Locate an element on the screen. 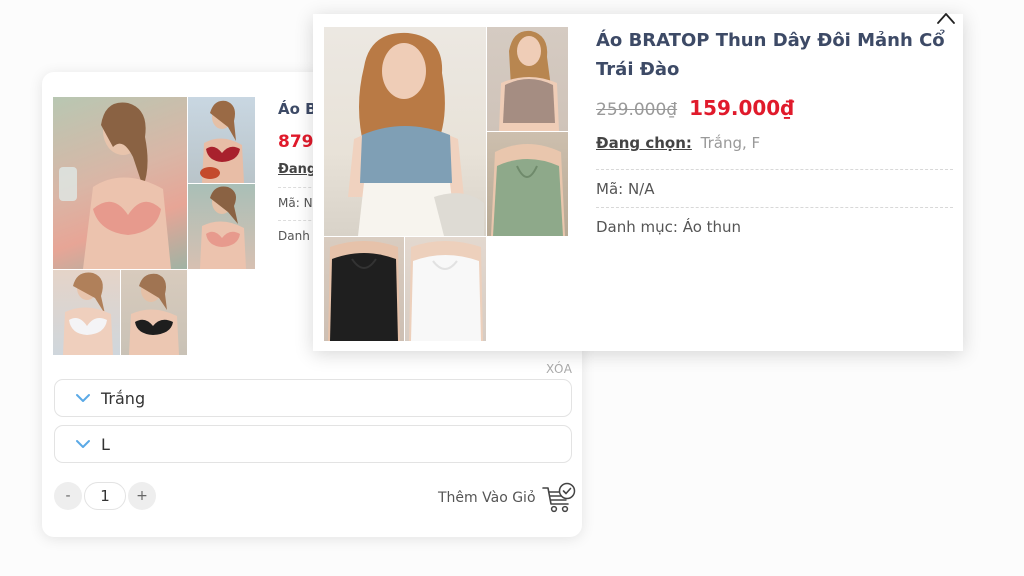  product-code: Mã: N/A is located at coordinates (625, 189).